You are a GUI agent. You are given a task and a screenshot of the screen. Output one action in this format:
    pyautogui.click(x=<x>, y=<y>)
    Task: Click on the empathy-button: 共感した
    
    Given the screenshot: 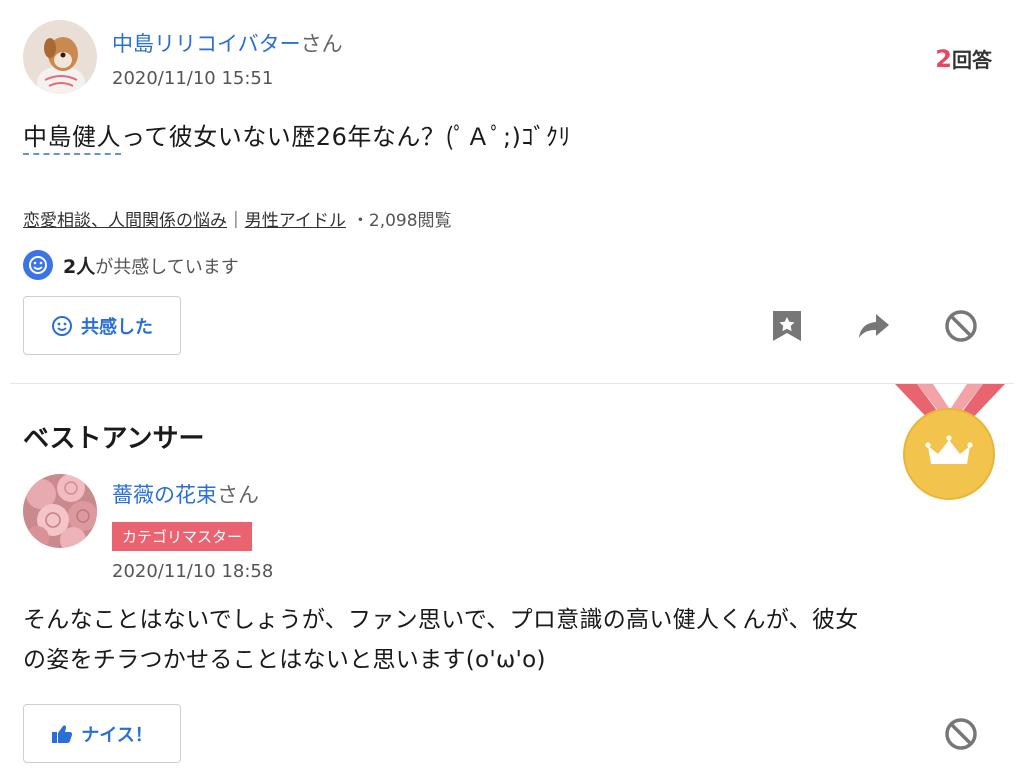 What is the action you would take?
    pyautogui.click(x=102, y=325)
    